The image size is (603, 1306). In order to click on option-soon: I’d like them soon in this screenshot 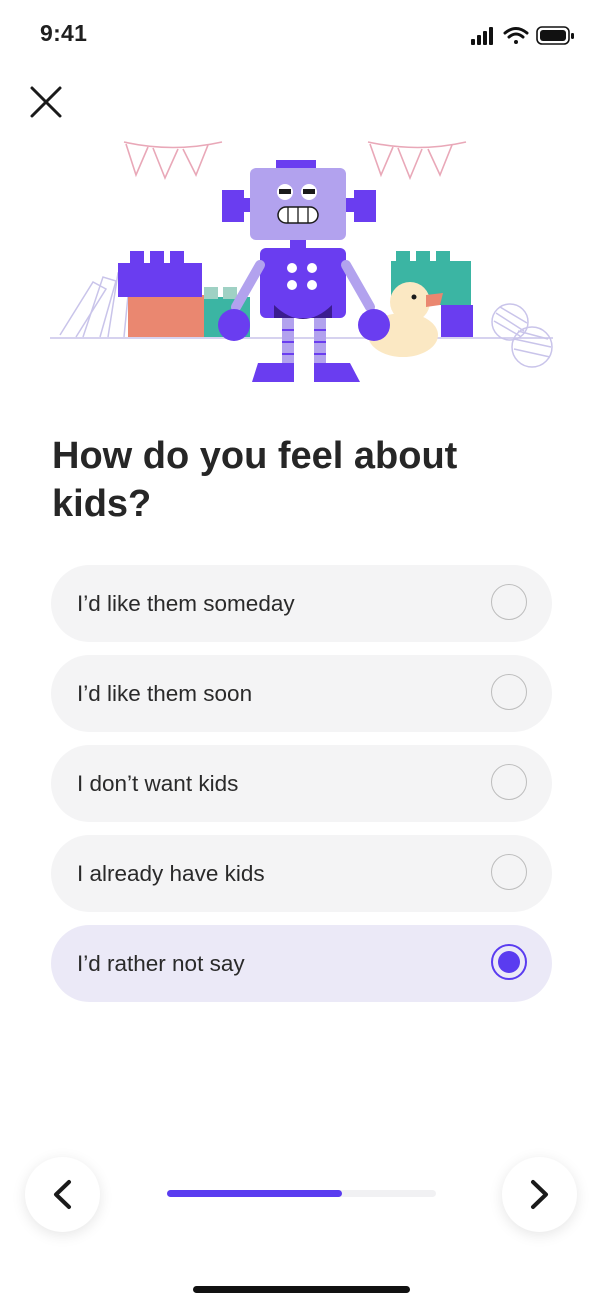, I will do `click(301, 693)`.